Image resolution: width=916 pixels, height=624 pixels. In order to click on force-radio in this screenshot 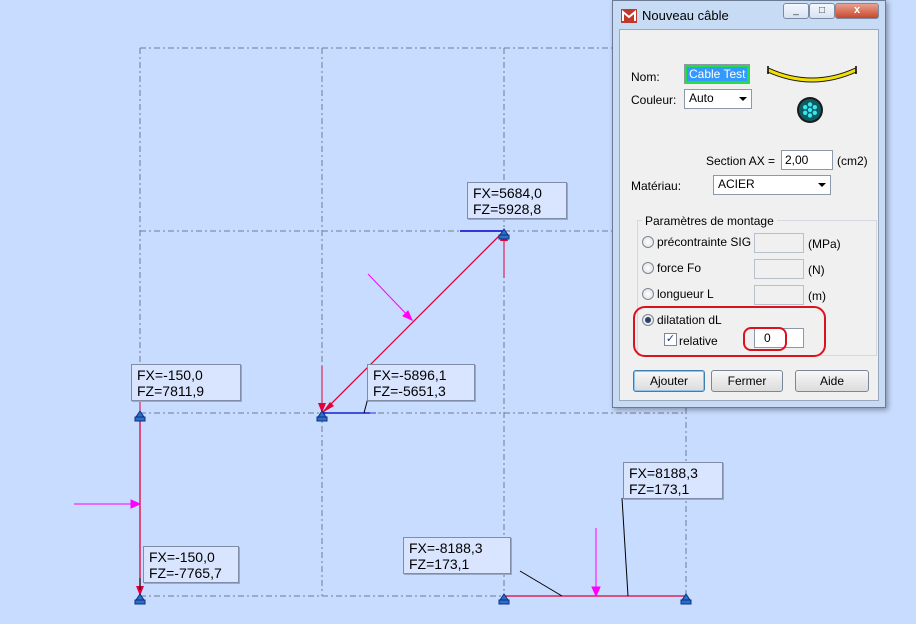, I will do `click(648, 268)`.